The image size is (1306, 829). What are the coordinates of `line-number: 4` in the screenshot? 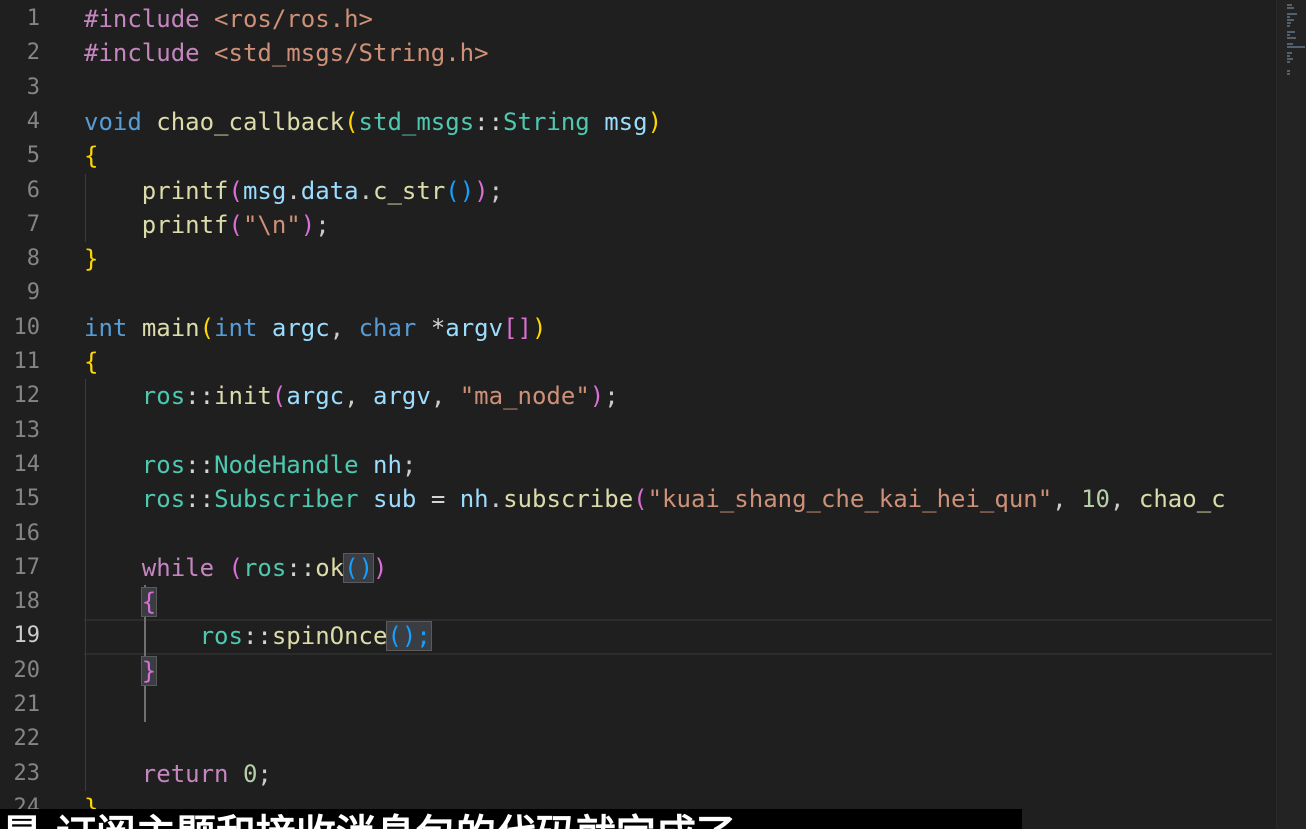 It's located at (20, 122).